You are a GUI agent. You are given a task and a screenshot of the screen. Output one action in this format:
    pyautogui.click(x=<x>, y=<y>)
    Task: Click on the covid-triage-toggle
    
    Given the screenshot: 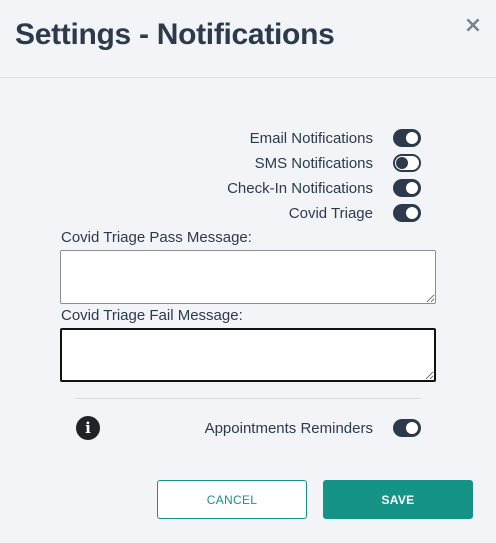 What is the action you would take?
    pyautogui.click(x=407, y=213)
    